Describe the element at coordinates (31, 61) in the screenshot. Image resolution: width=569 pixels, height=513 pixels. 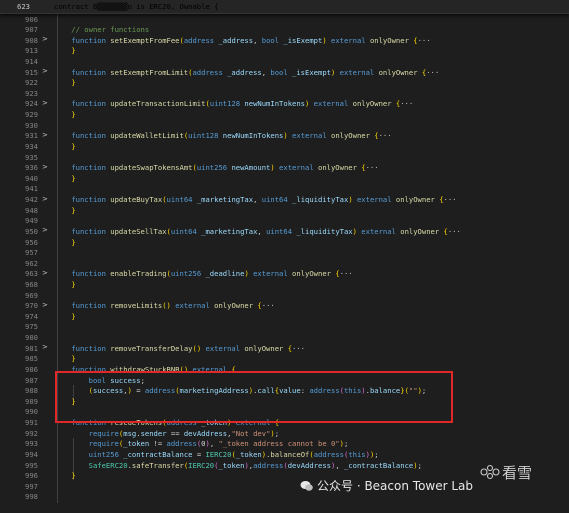
I see `line-number: 914` at that location.